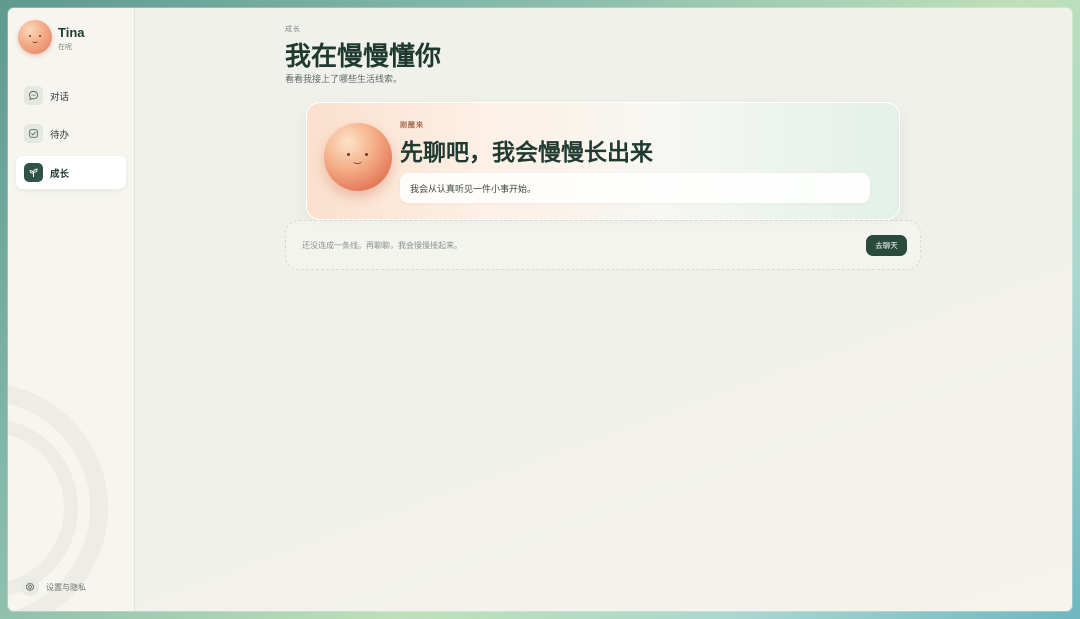  What do you see at coordinates (65, 47) in the screenshot?
I see `profile-status: 在呢` at bounding box center [65, 47].